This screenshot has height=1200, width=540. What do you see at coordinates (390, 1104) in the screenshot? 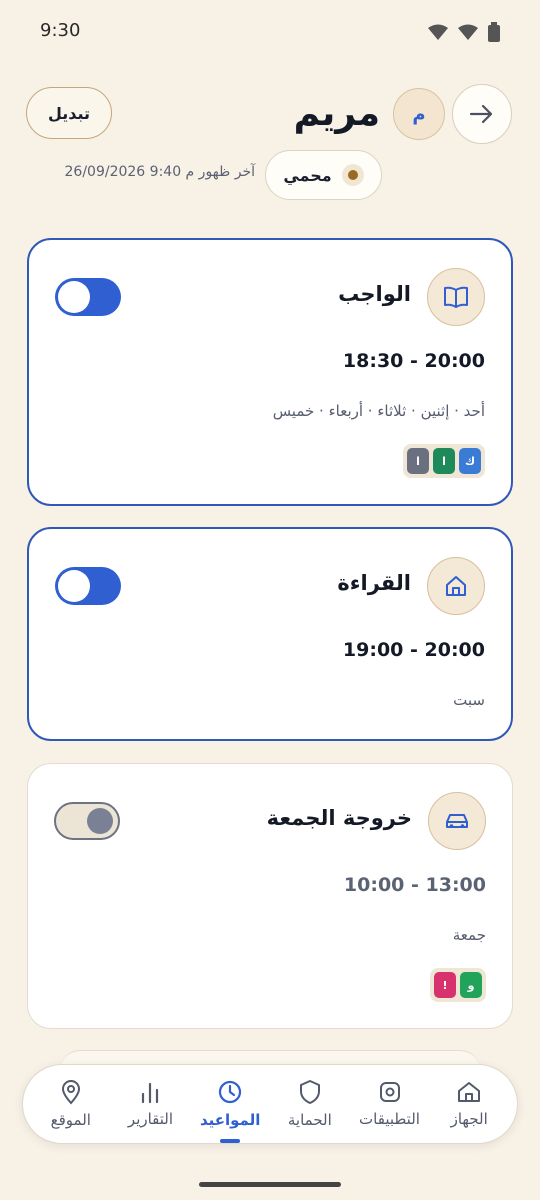
I see `nav-item-apps: التطبيقات` at bounding box center [390, 1104].